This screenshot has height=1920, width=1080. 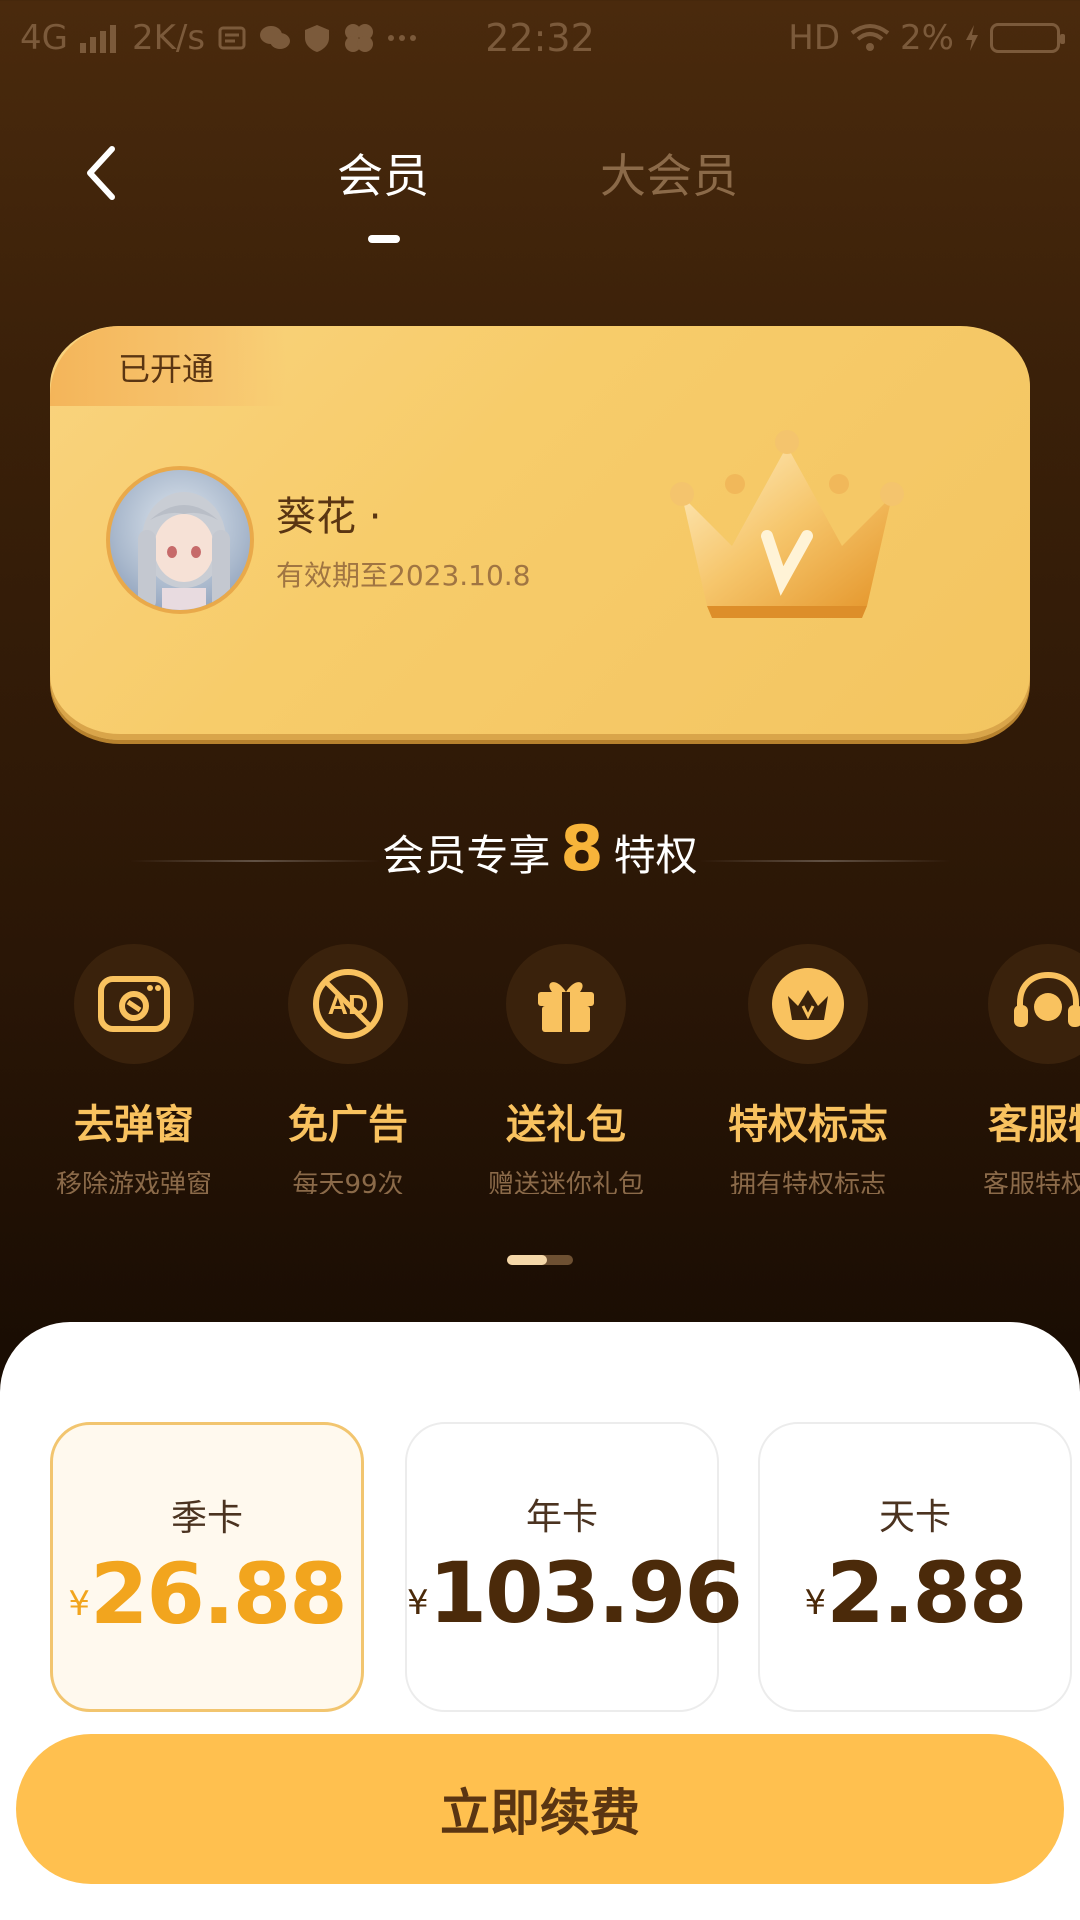 I want to click on feature-subtitle: 客服特权通, so click(x=1031, y=1182).